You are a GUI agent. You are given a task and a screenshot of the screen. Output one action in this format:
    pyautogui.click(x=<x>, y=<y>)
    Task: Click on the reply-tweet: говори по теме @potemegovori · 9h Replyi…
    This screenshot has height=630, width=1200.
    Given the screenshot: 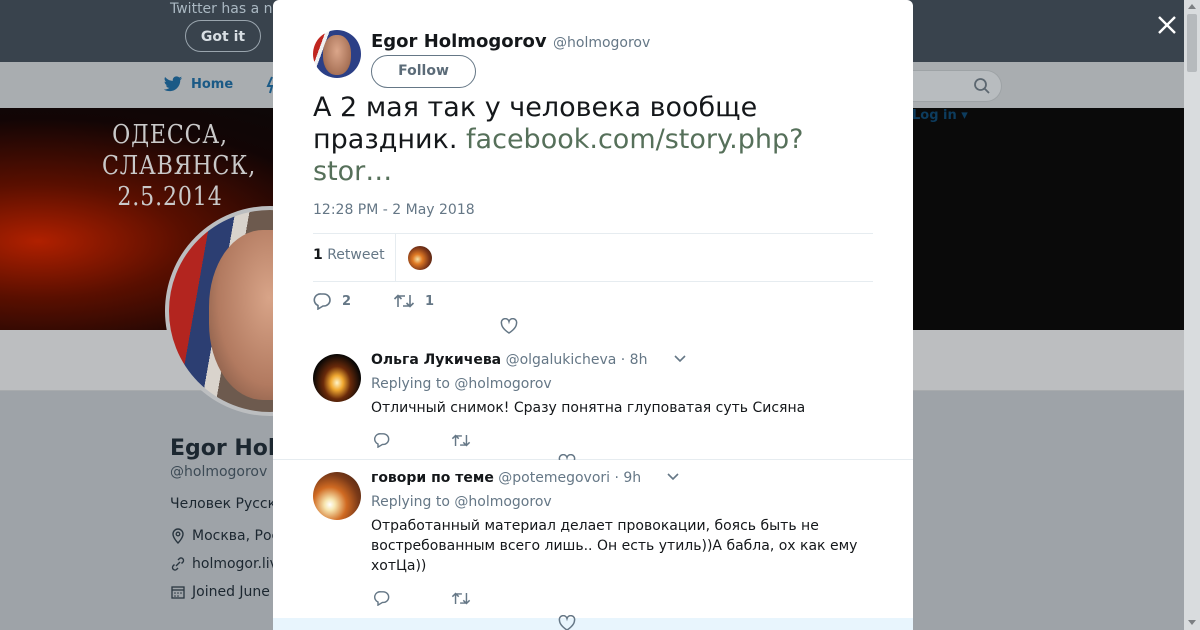 What is the action you would take?
    pyautogui.click(x=593, y=539)
    